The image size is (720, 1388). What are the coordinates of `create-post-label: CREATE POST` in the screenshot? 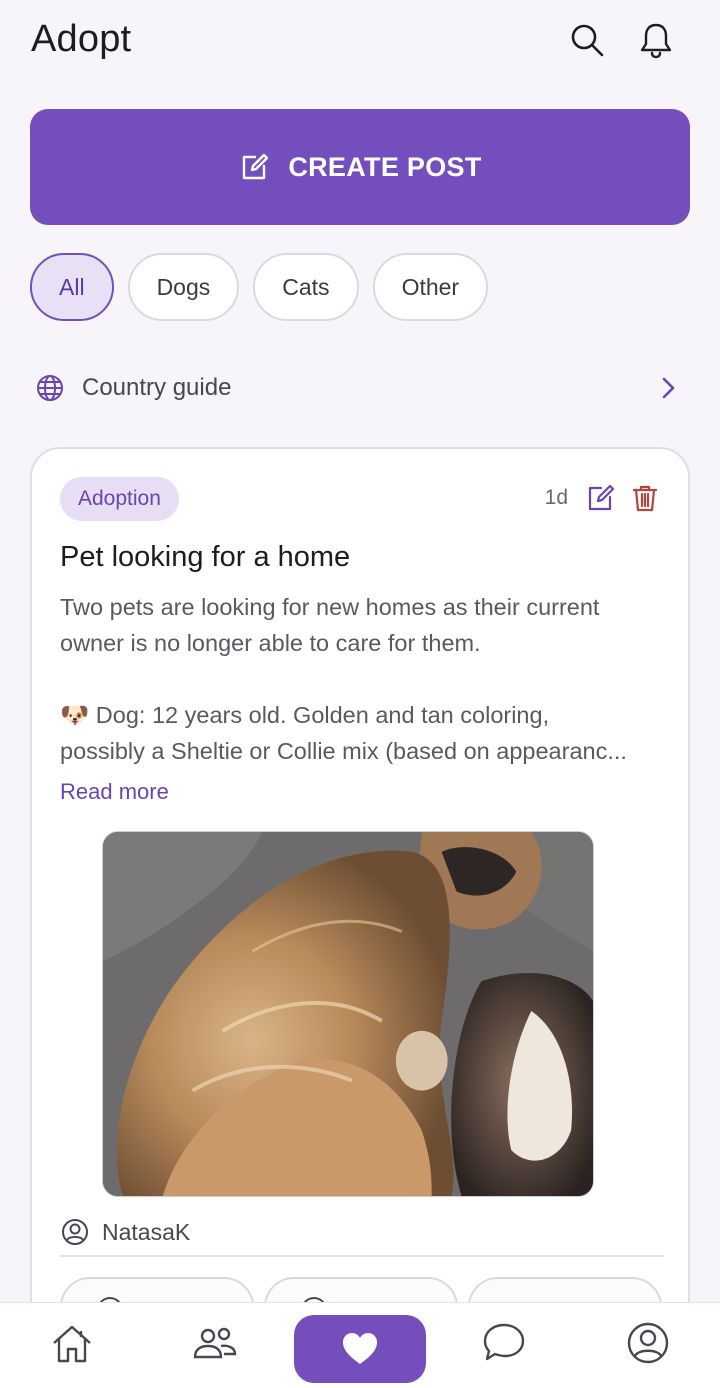 It's located at (385, 166).